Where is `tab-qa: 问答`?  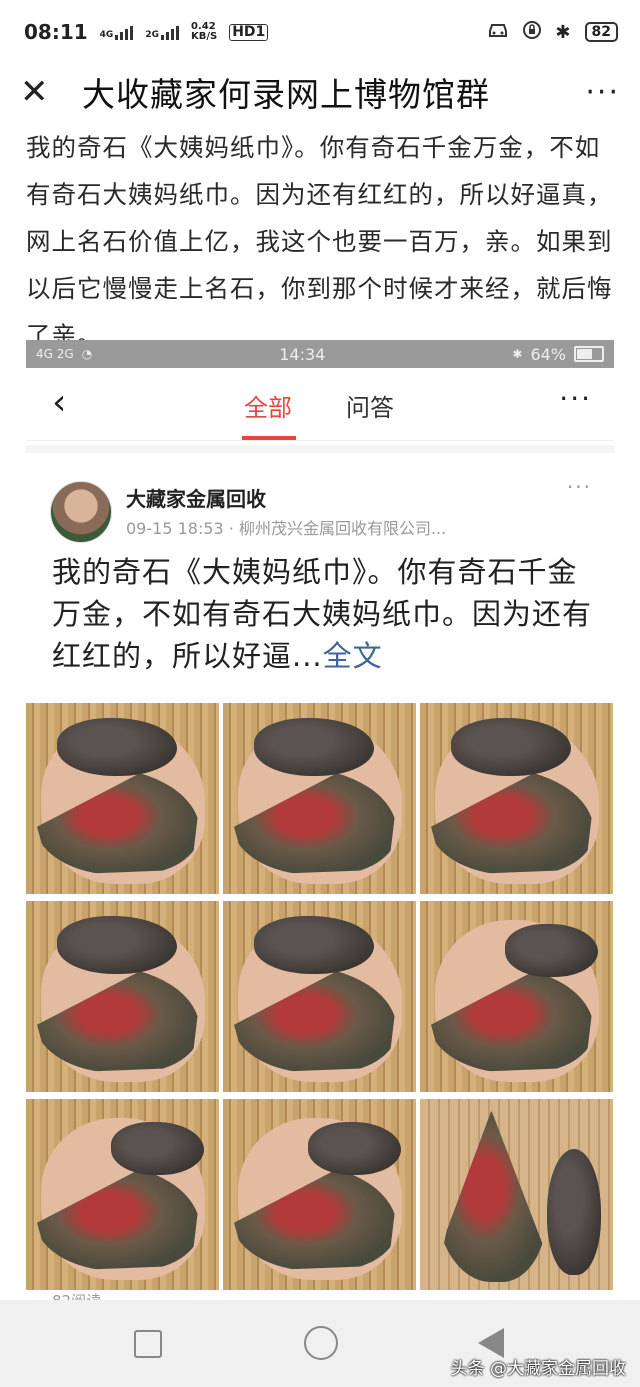
tab-qa: 问答 is located at coordinates (370, 405).